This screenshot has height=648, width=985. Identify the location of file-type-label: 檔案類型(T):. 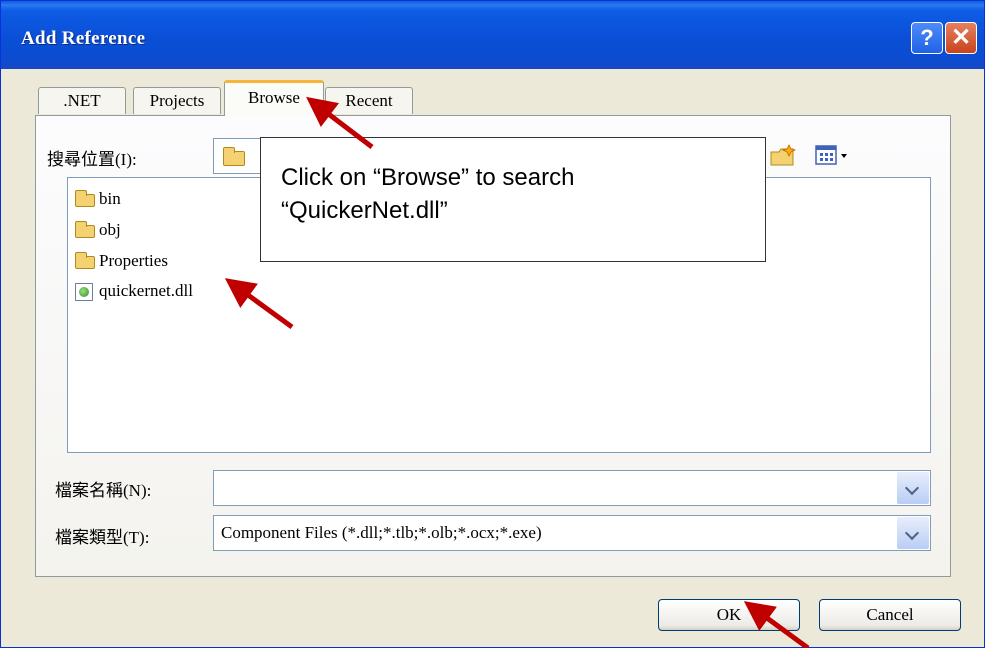
(102, 537).